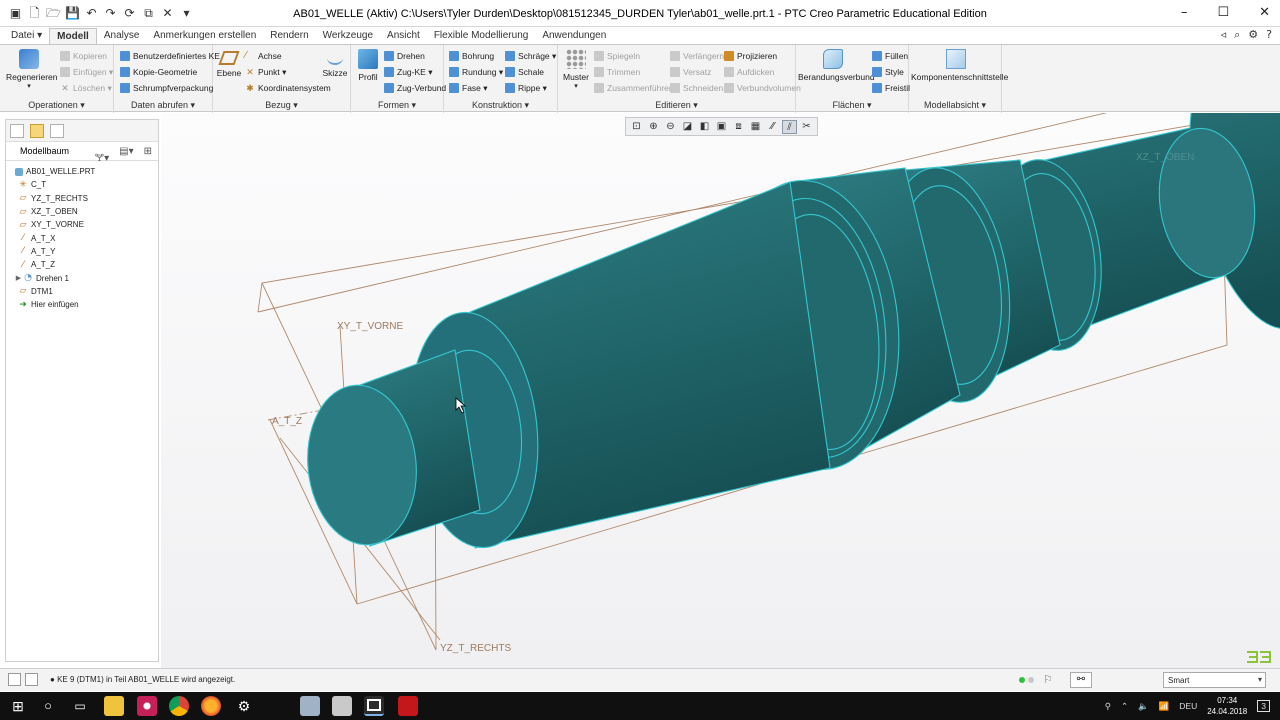 The height and width of the screenshot is (720, 1280). Describe the element at coordinates (475, 648) in the screenshot. I see `datum-label-rechts: YZ_T_RECHTS` at that location.